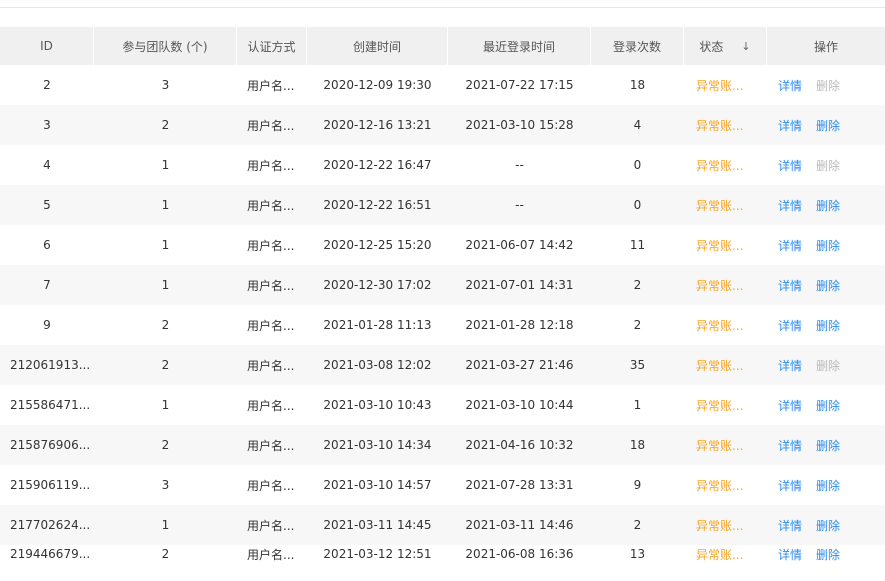  Describe the element at coordinates (47, 285) in the screenshot. I see `cell-id: 7` at that location.